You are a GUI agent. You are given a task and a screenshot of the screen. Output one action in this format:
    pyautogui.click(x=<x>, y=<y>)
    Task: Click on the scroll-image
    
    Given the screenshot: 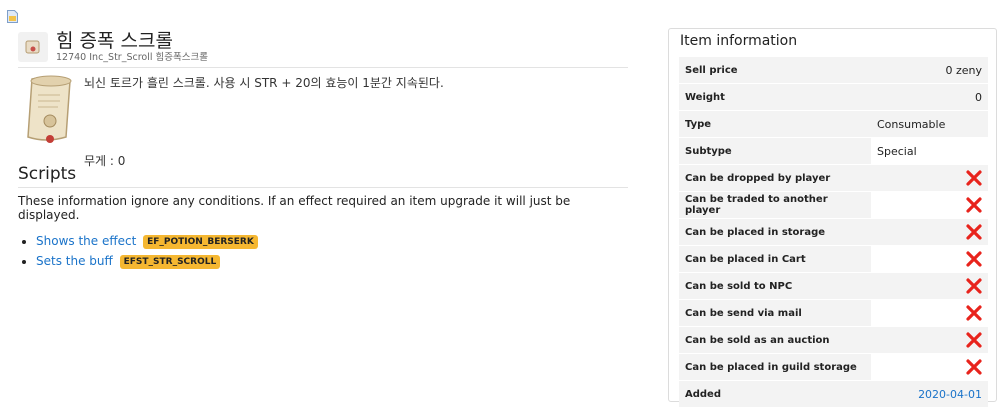 What is the action you would take?
    pyautogui.click(x=49, y=109)
    